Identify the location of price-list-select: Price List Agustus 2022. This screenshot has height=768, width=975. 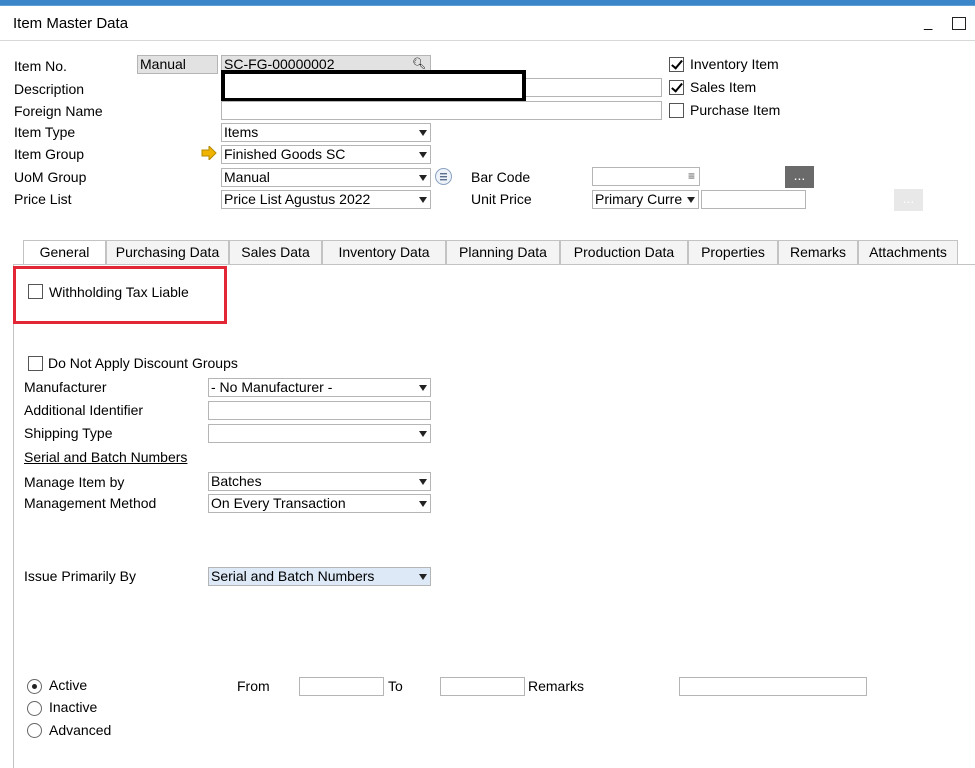
(326, 199).